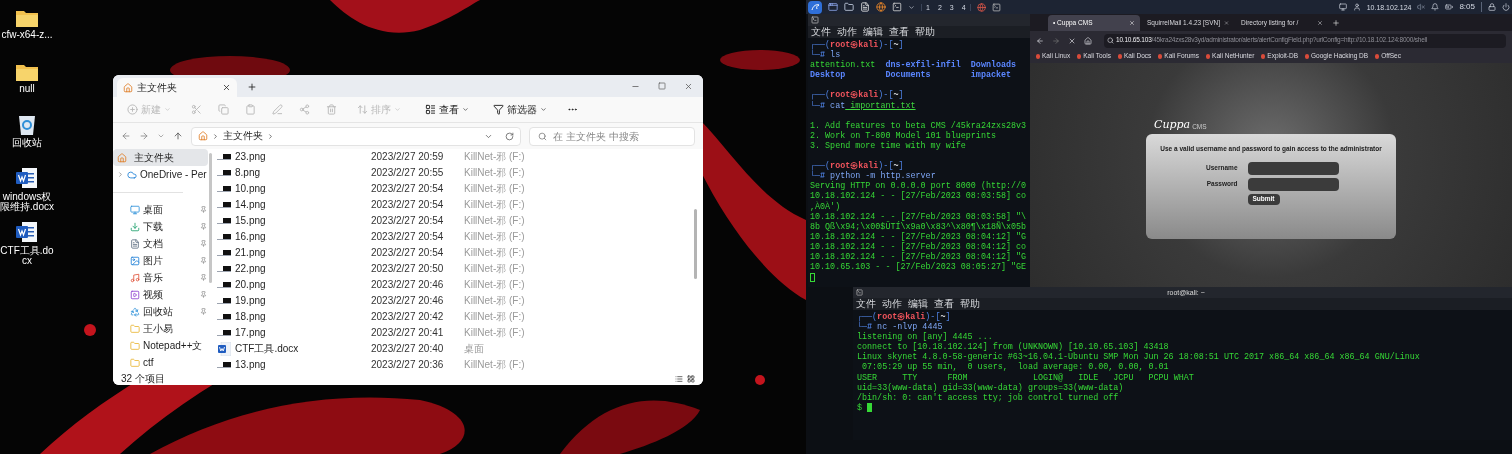 This screenshot has height=454, width=1512. Describe the element at coordinates (1492, 7) in the screenshot. I see `lock-icon` at that location.